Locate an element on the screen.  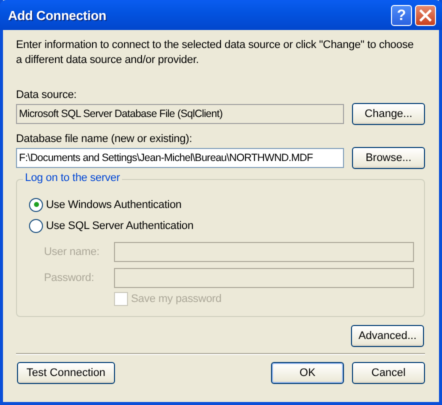
close-icon is located at coordinates (425, 15).